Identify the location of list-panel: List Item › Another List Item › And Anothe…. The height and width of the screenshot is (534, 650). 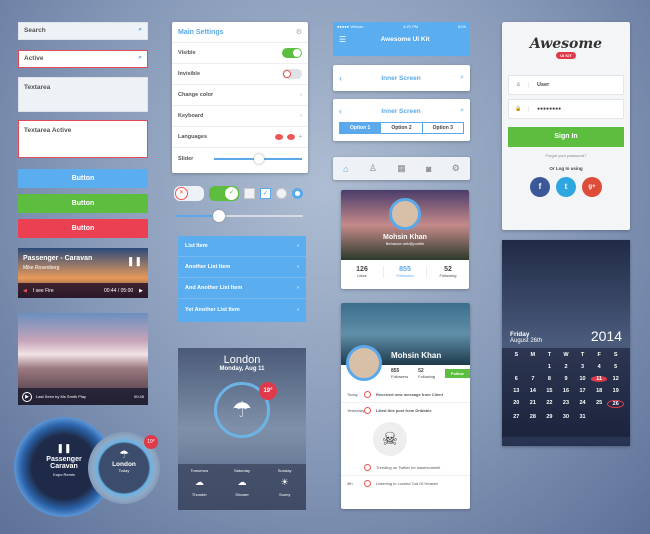
(242, 279).